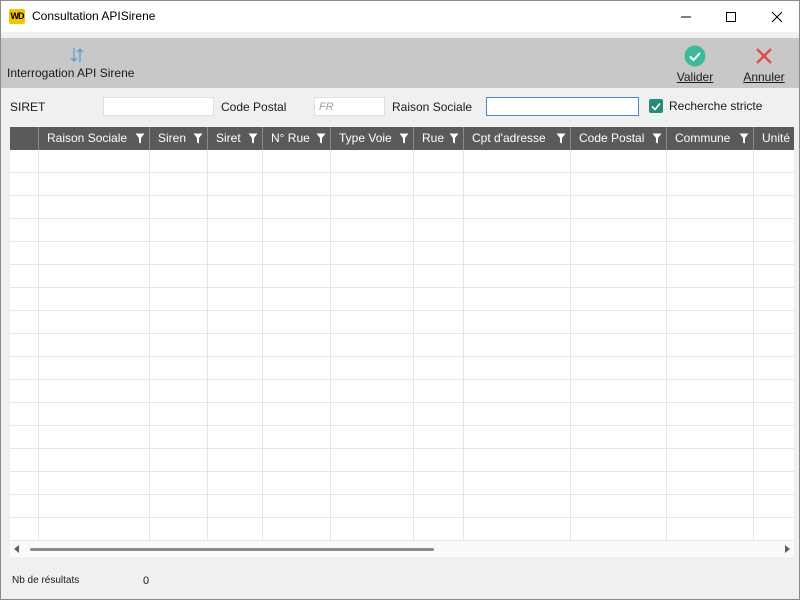  Describe the element at coordinates (433, 138) in the screenshot. I see `column-label: Rue` at that location.